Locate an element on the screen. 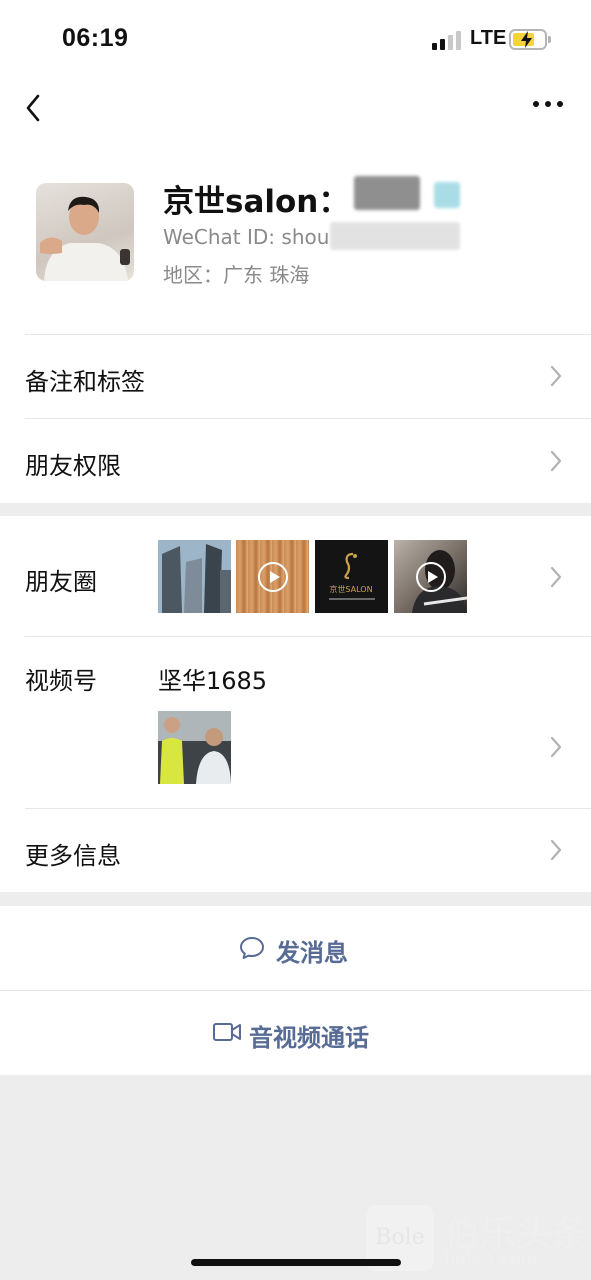  video-call-label: 音视频通话 is located at coordinates (309, 1038).